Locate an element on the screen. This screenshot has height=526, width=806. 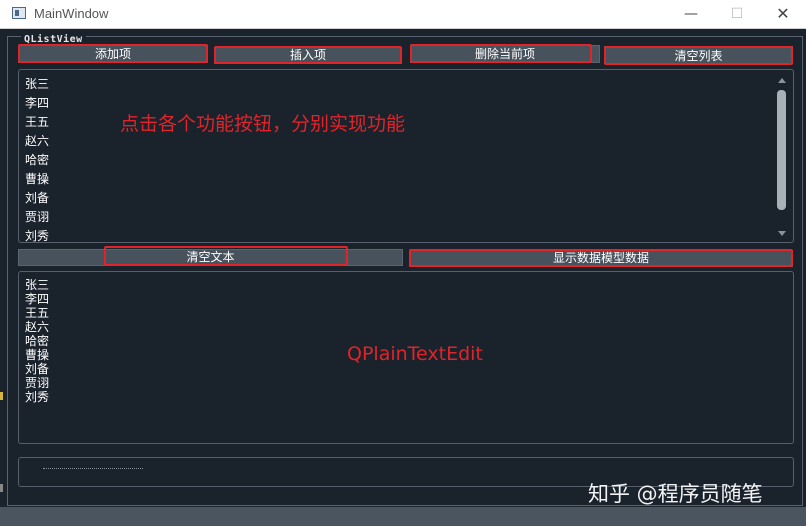
list-item: 刘秀 is located at coordinates (37, 235).